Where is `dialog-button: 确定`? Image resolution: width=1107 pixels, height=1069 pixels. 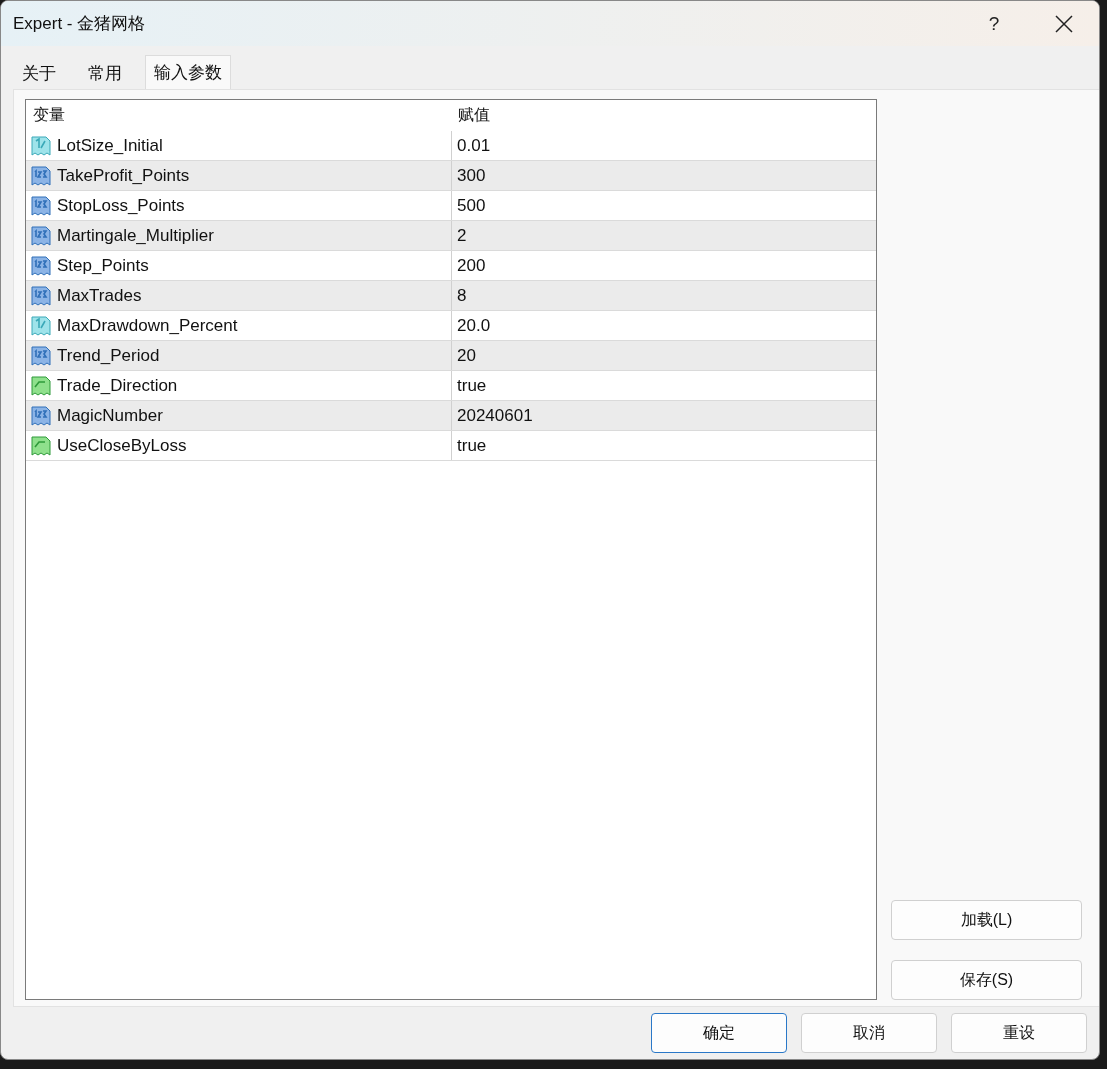
dialog-button: 确定 is located at coordinates (719, 1033).